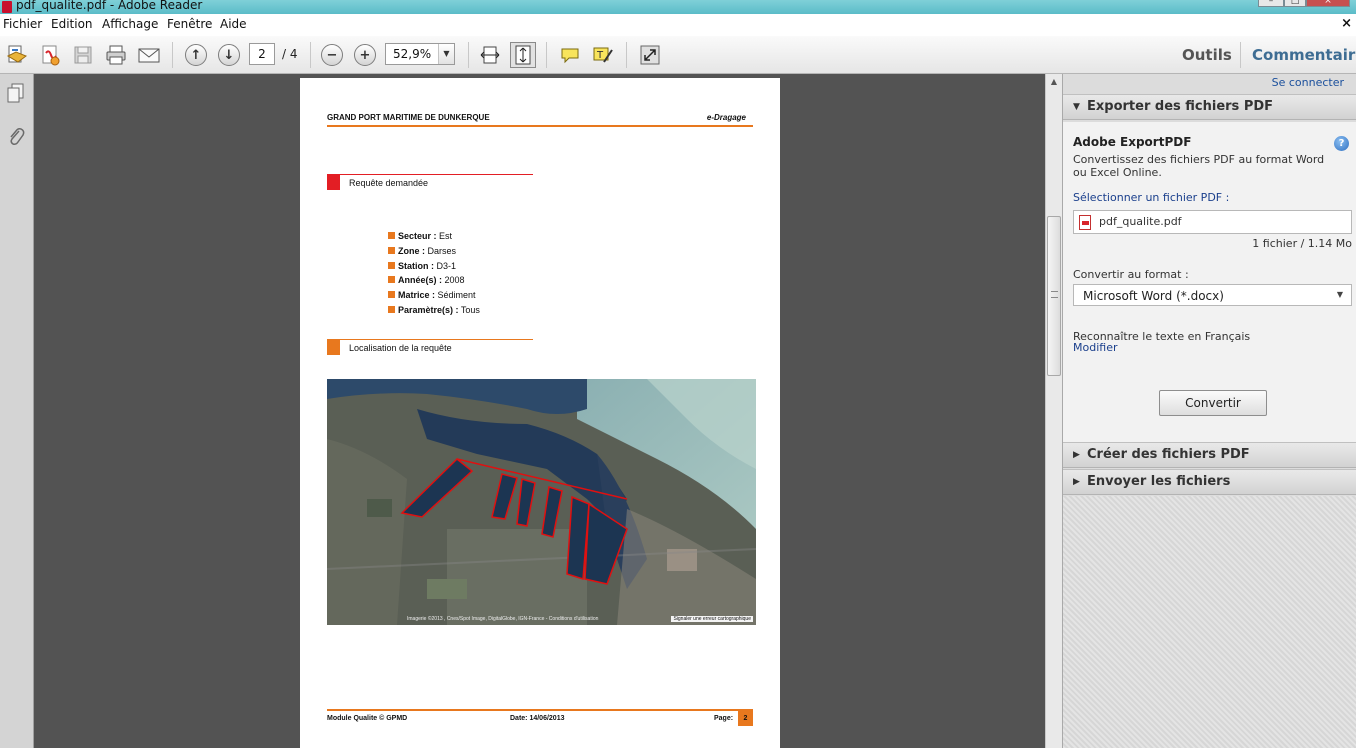 Image resolution: width=1356 pixels, height=748 pixels. Describe the element at coordinates (1304, 55) in the screenshot. I see `comment-tab: Commentaire` at that location.